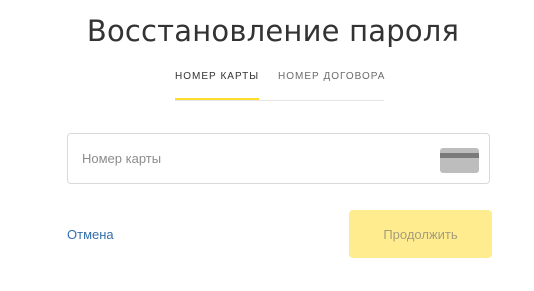 Image resolution: width=534 pixels, height=291 pixels. Describe the element at coordinates (273, 31) in the screenshot. I see `page-title: Восстановление пароля` at that location.